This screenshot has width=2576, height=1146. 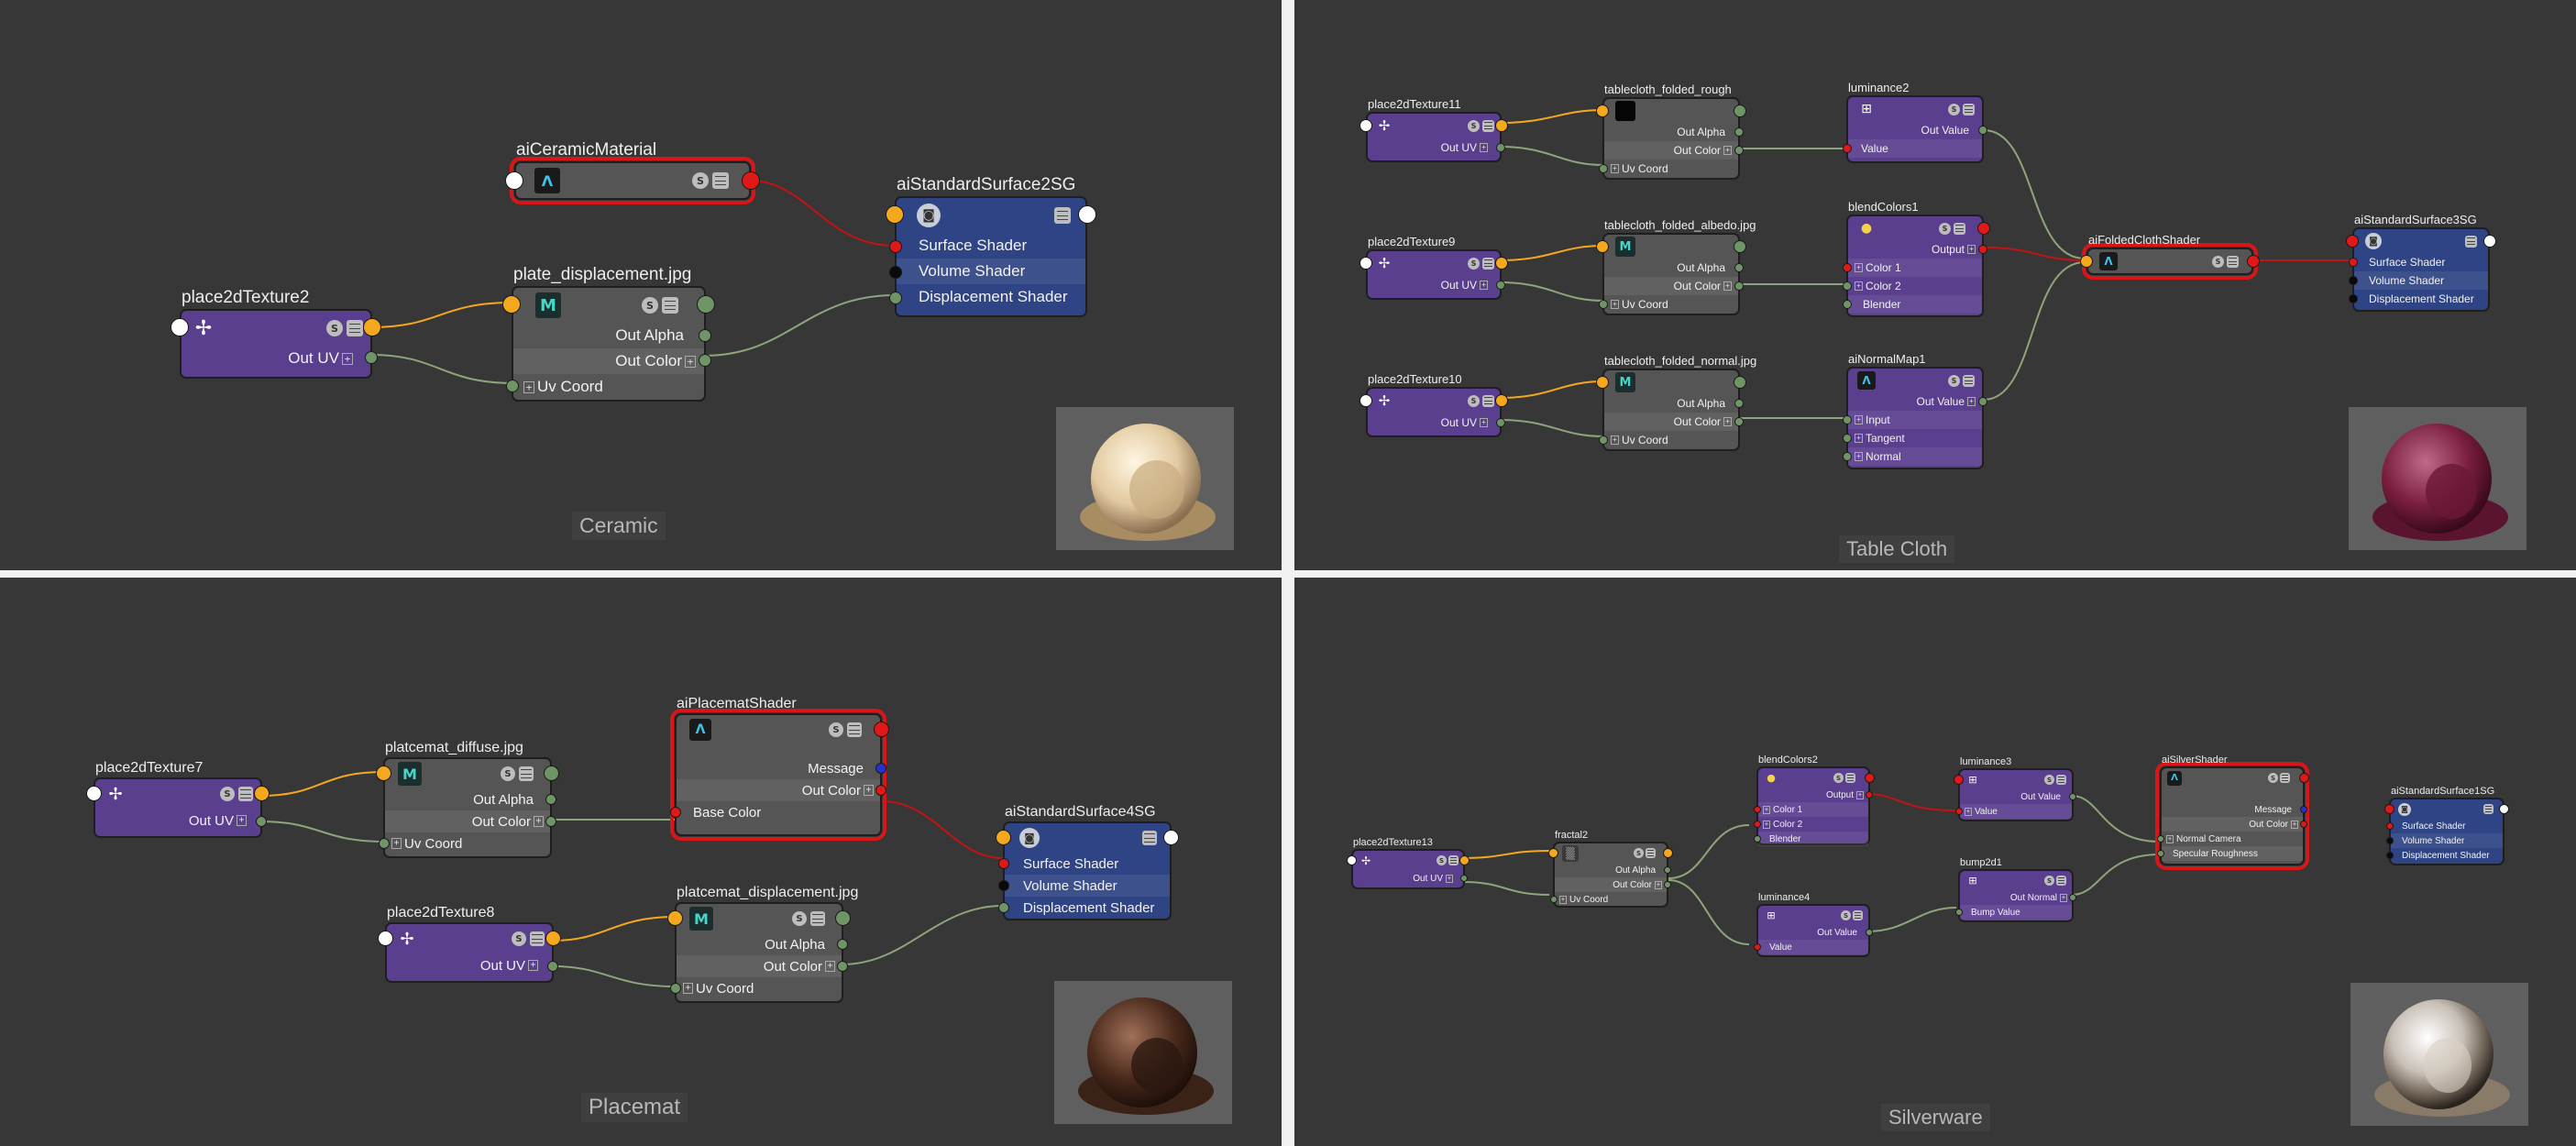 I want to click on place2dtexture-node: place2dTexture7 ✢ S Out UV +, so click(x=178, y=799).